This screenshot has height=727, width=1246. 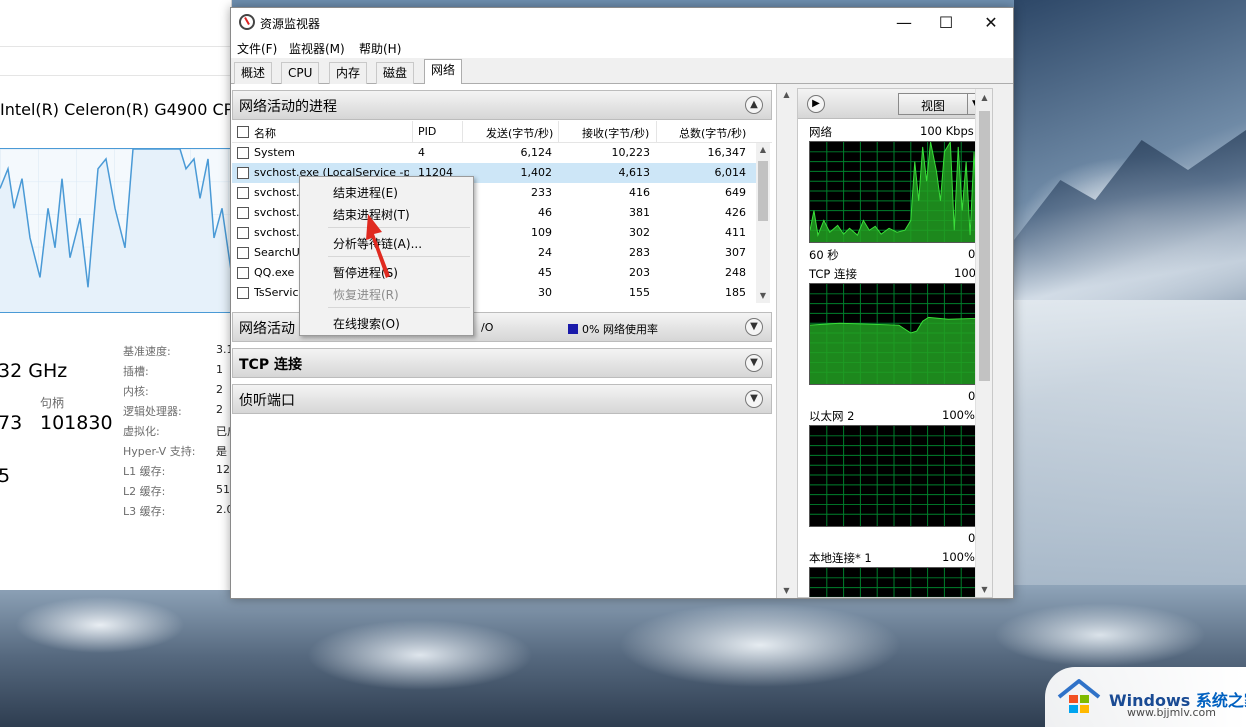 I want to click on spec-label: 虚拟化:, so click(x=141, y=431).